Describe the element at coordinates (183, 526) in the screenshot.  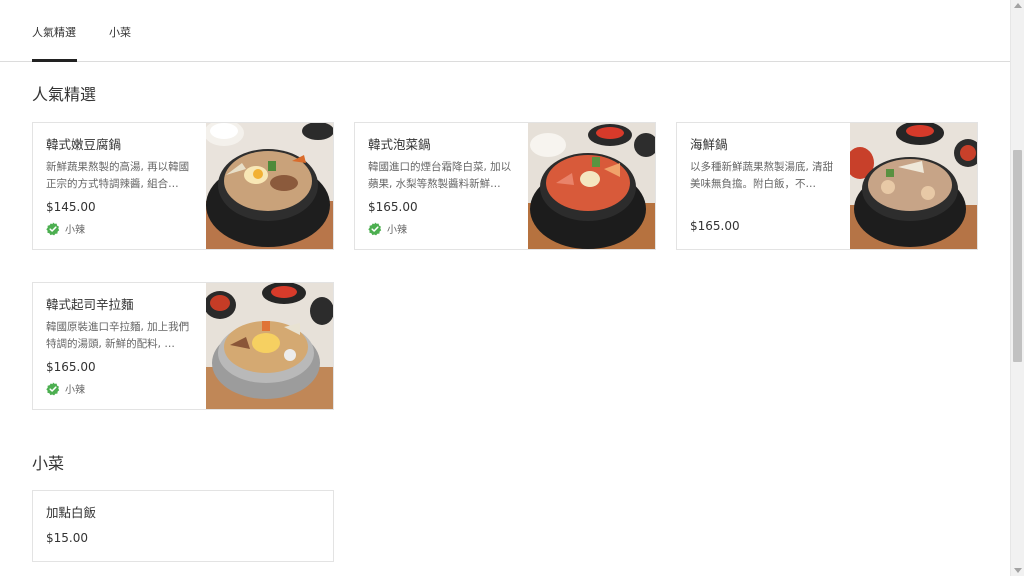
I see `menu-item-card: 加點白飯 $15.00` at that location.